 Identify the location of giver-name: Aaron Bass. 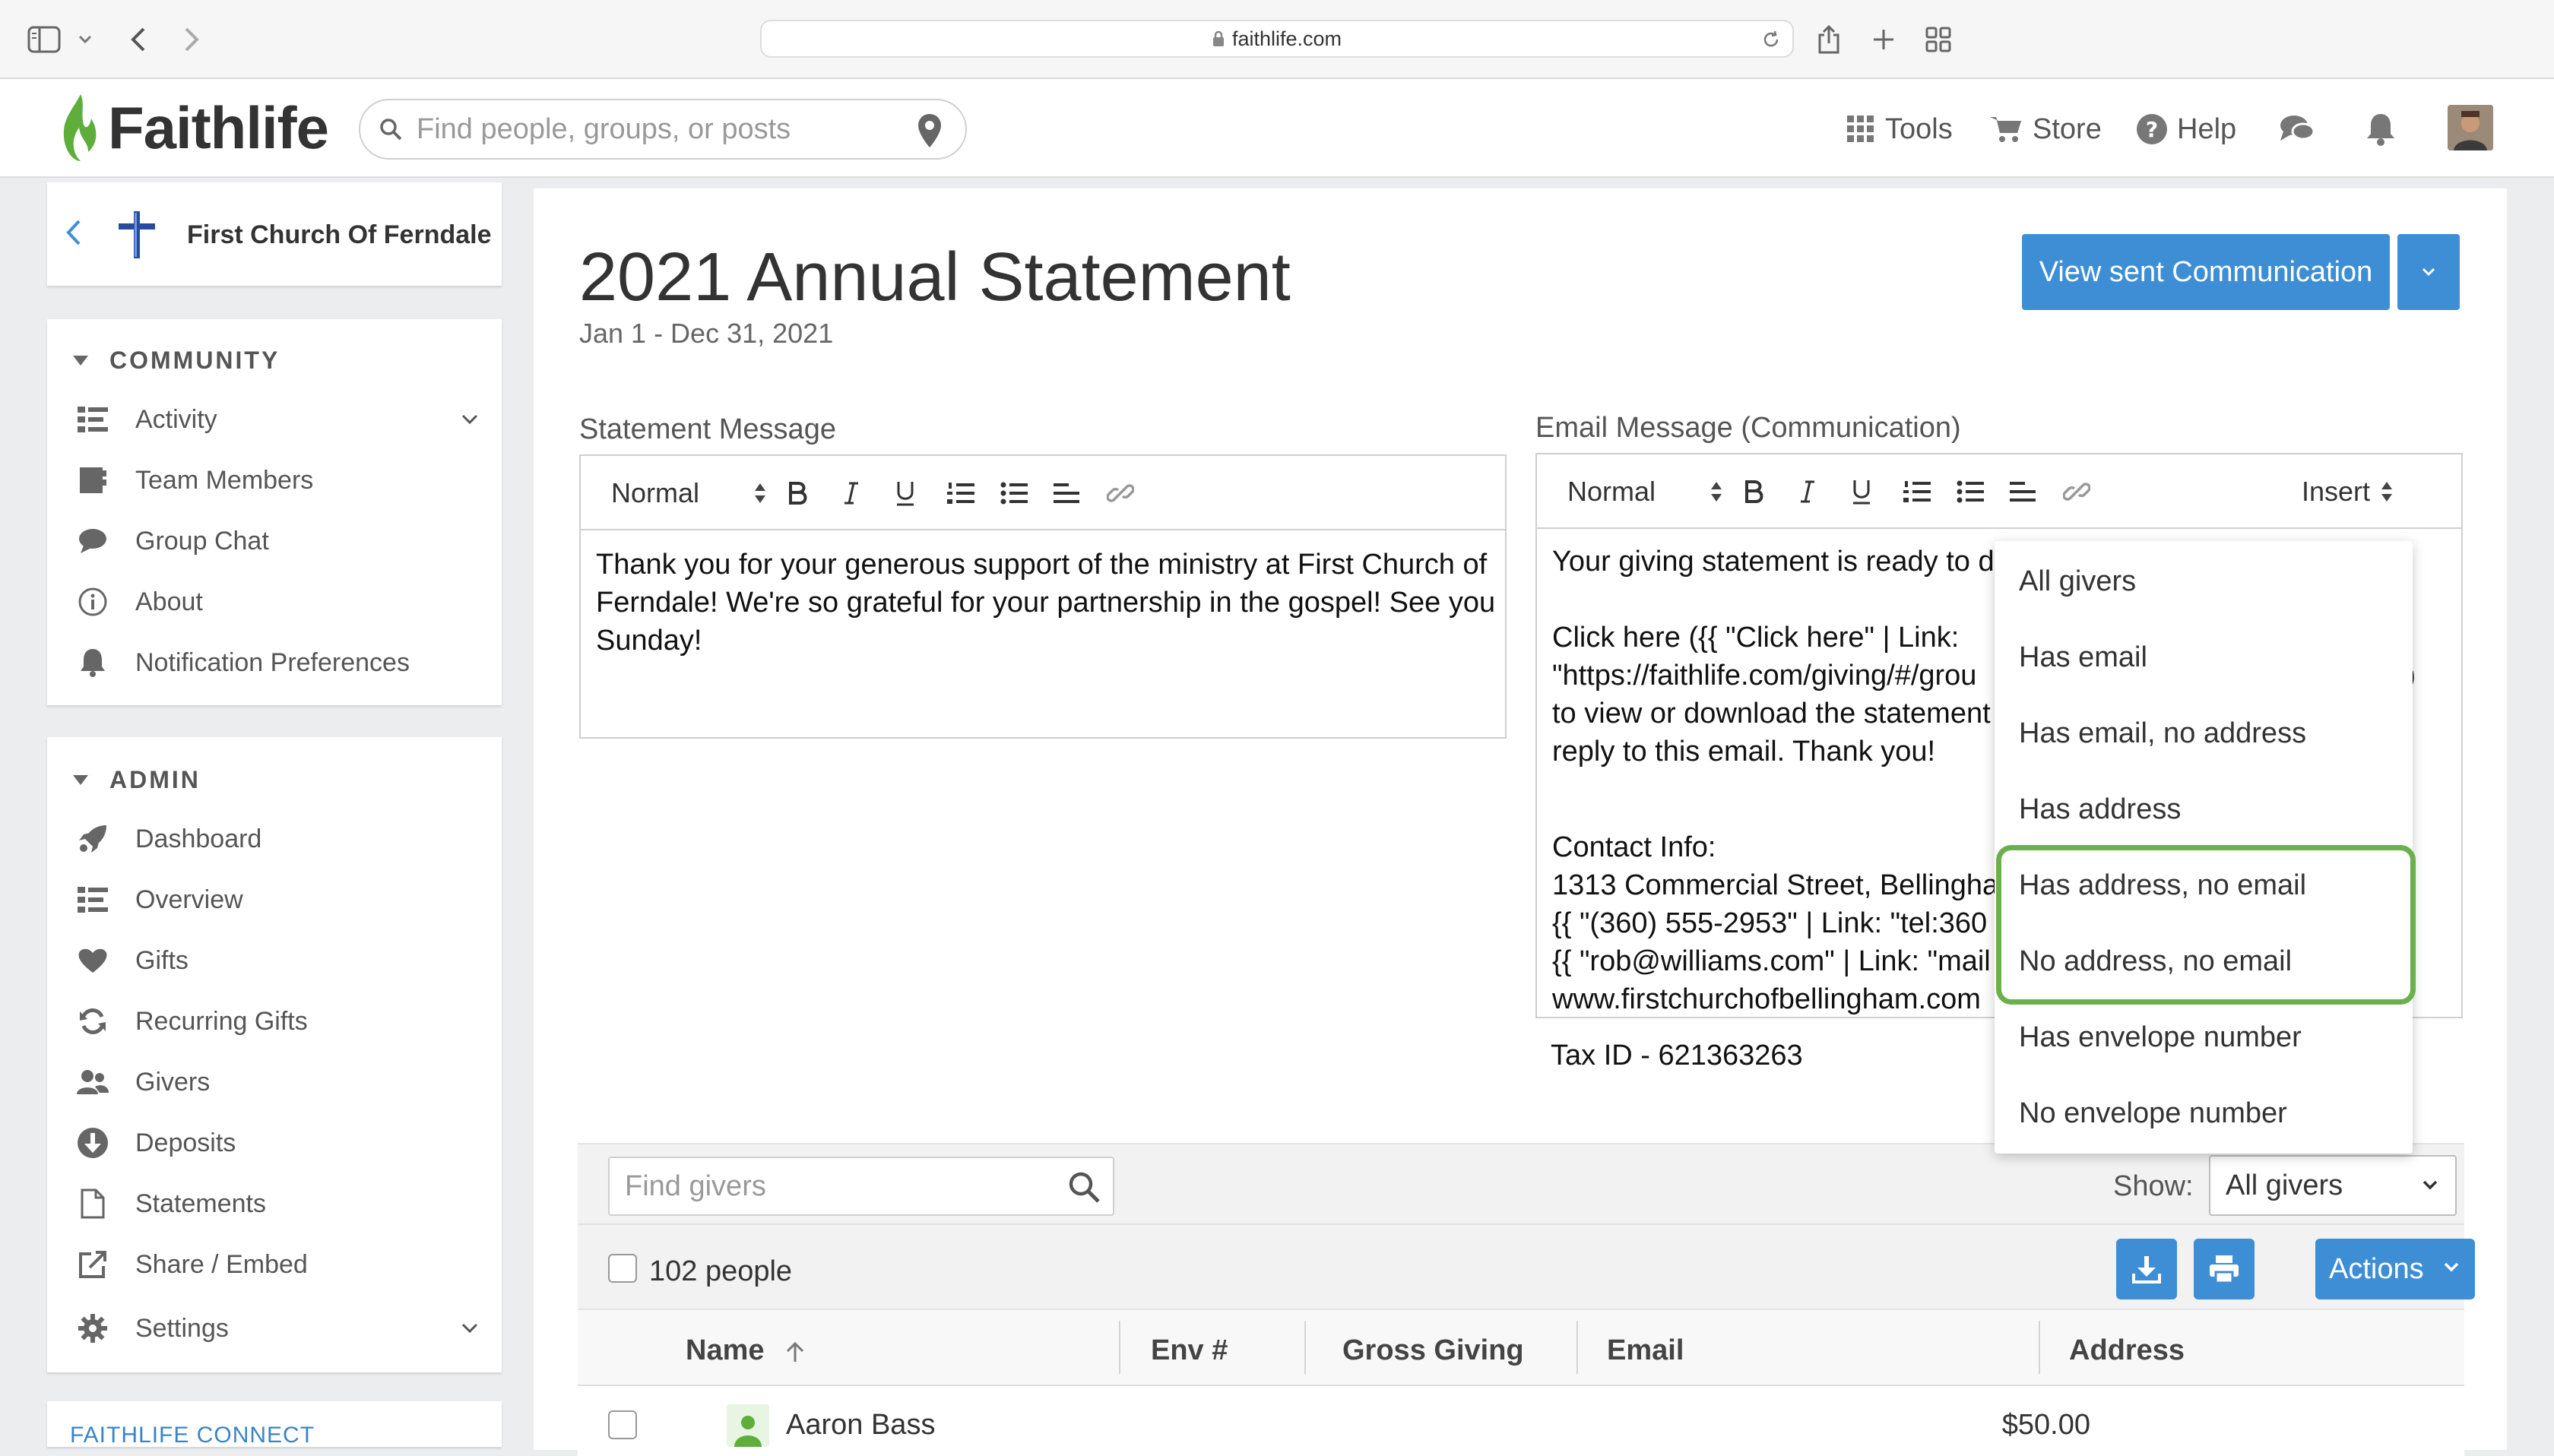
(860, 1425).